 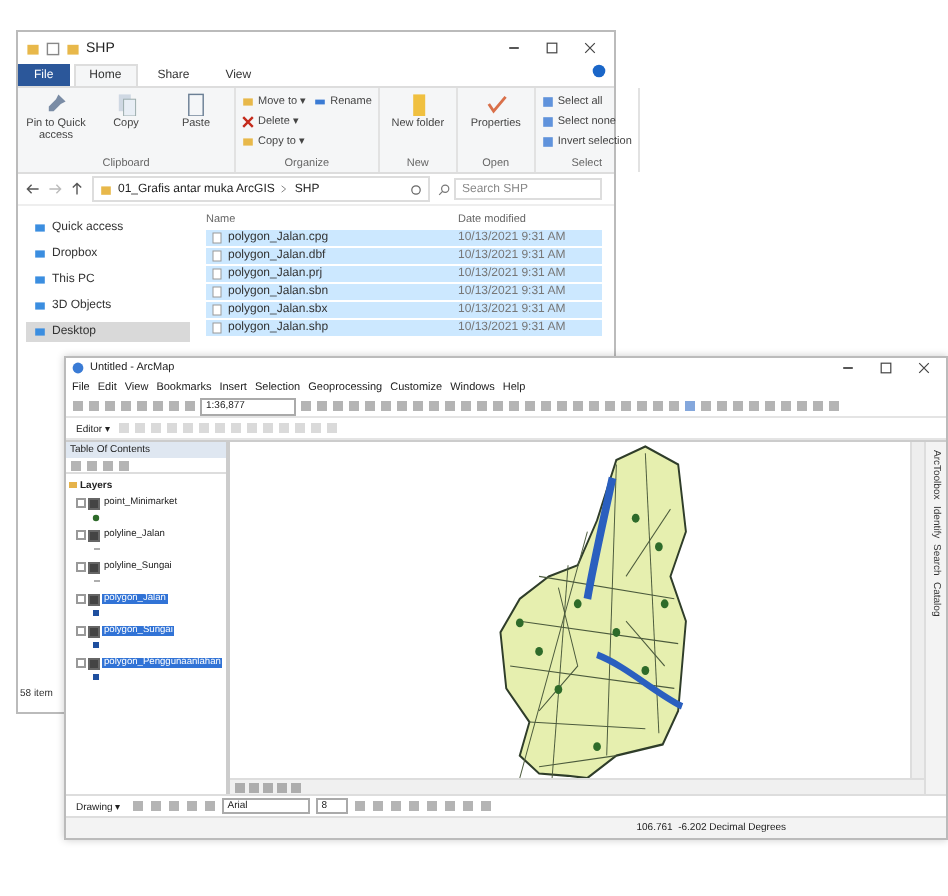 I want to click on point-symbol-icon, so click(x=96, y=517).